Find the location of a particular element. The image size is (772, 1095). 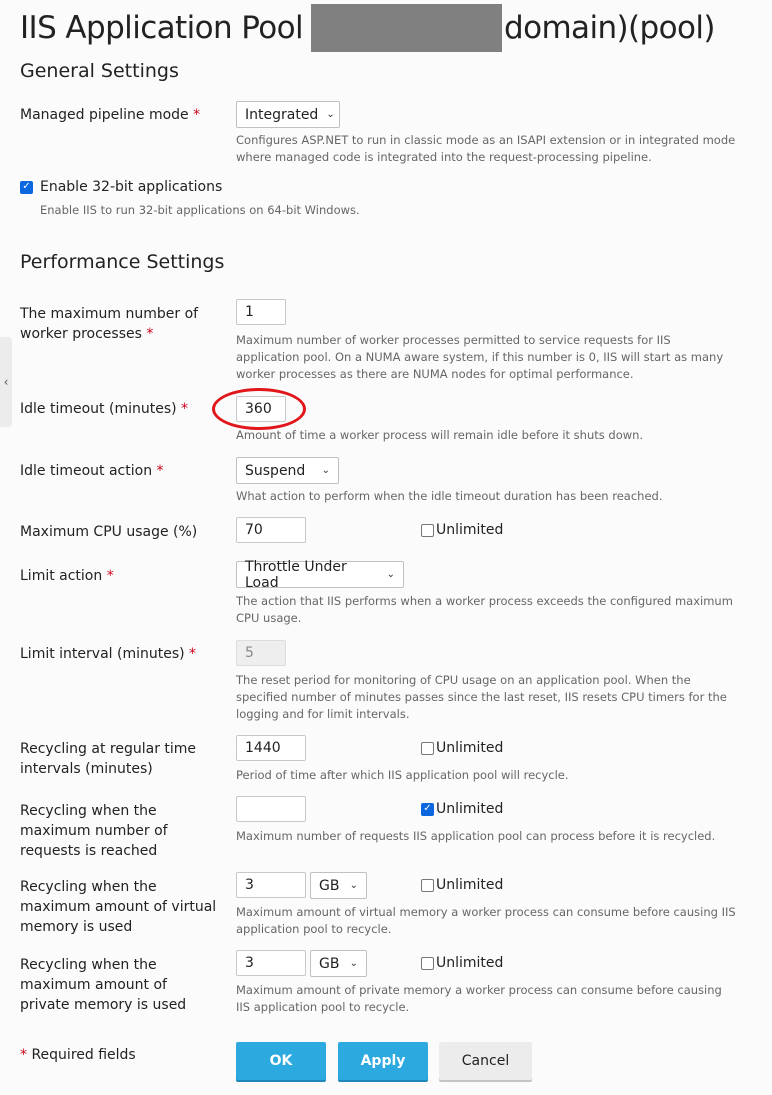

recycle-private-unlimited-option: Unlimited is located at coordinates (462, 963).